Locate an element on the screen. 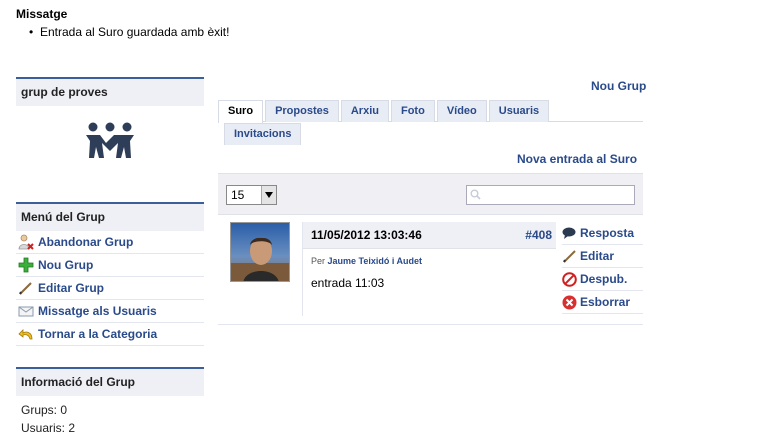 This screenshot has width=766, height=437. group-box-title: grup de proves is located at coordinates (110, 91).